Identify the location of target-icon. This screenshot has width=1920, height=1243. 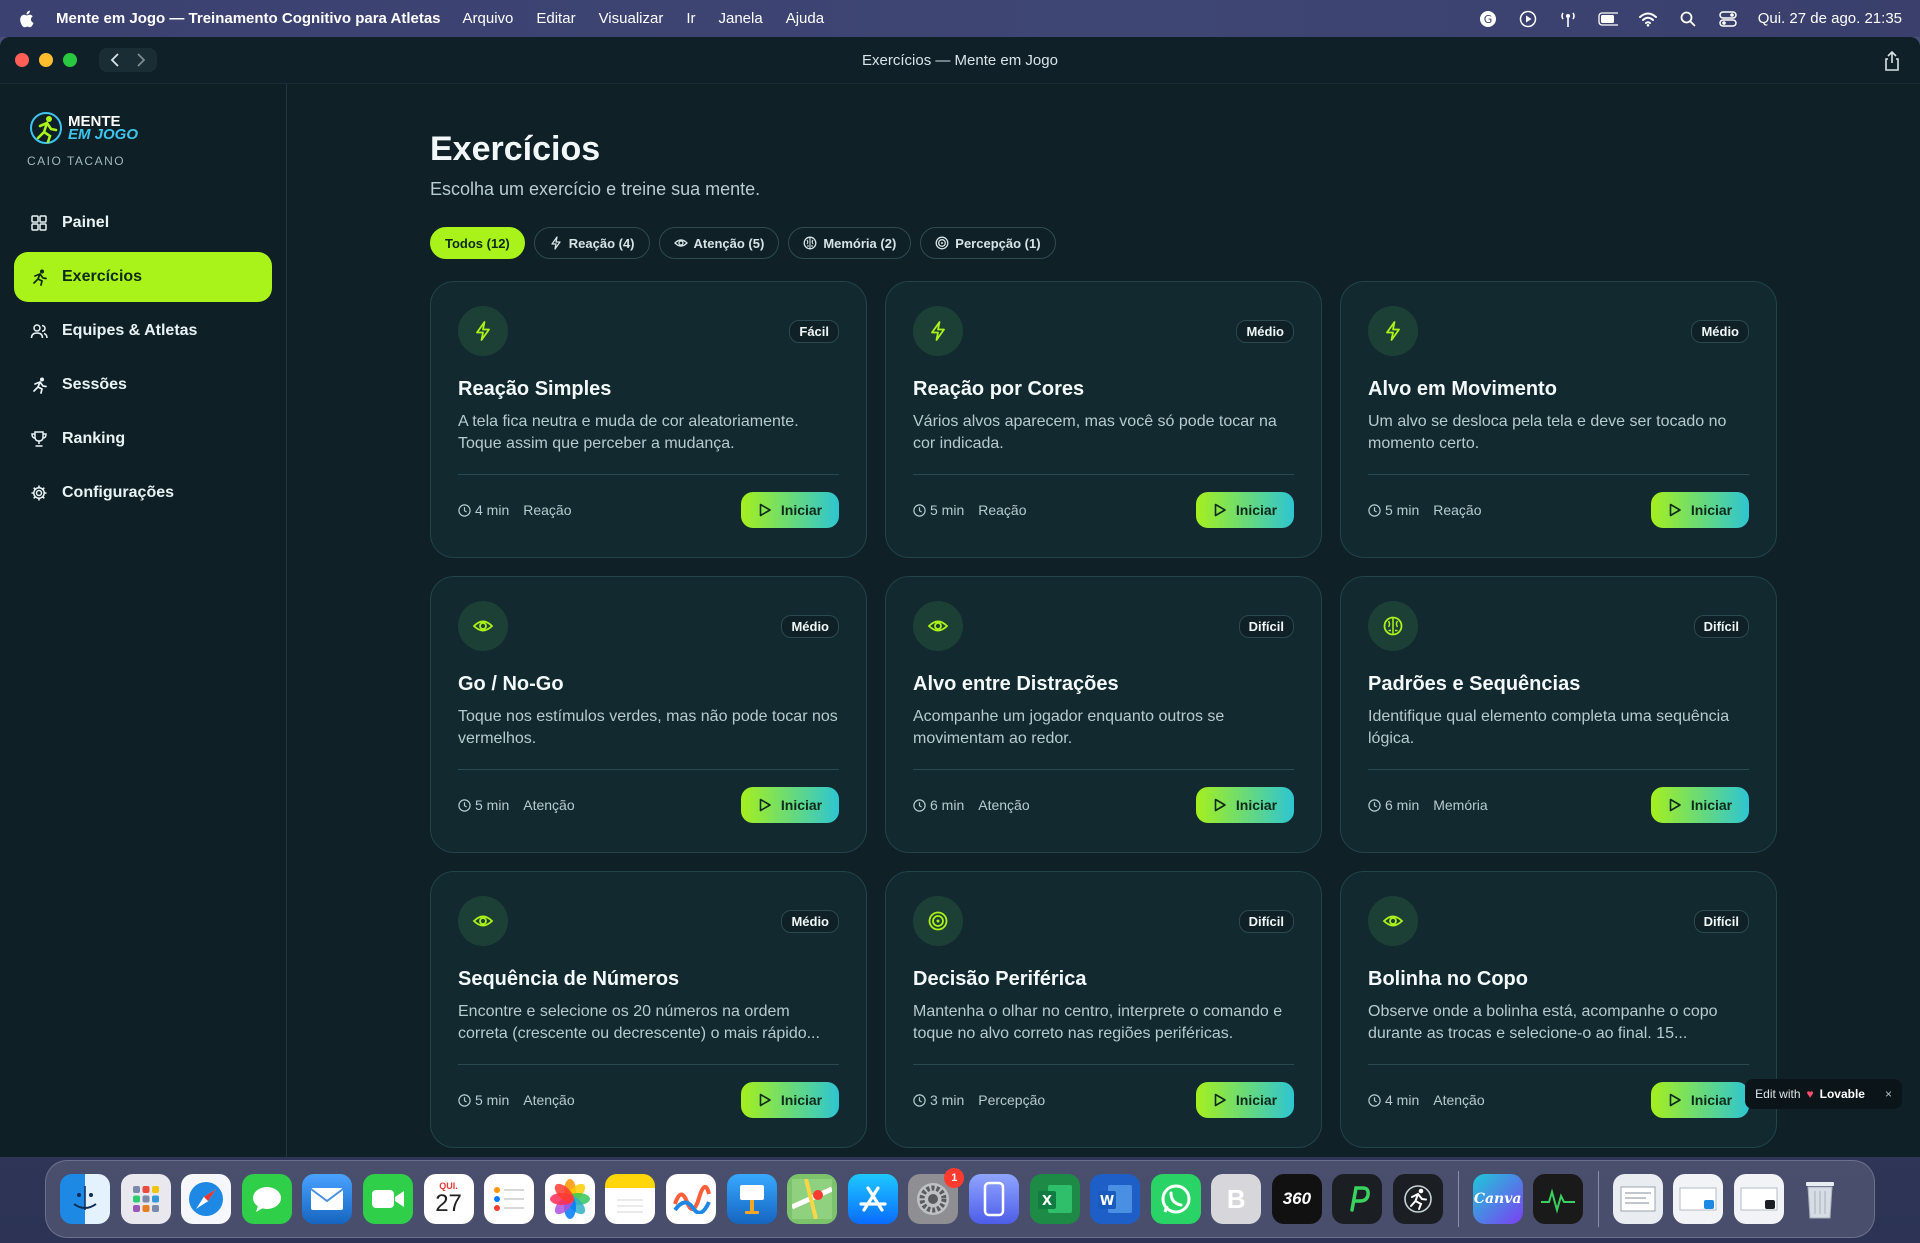
(942, 243).